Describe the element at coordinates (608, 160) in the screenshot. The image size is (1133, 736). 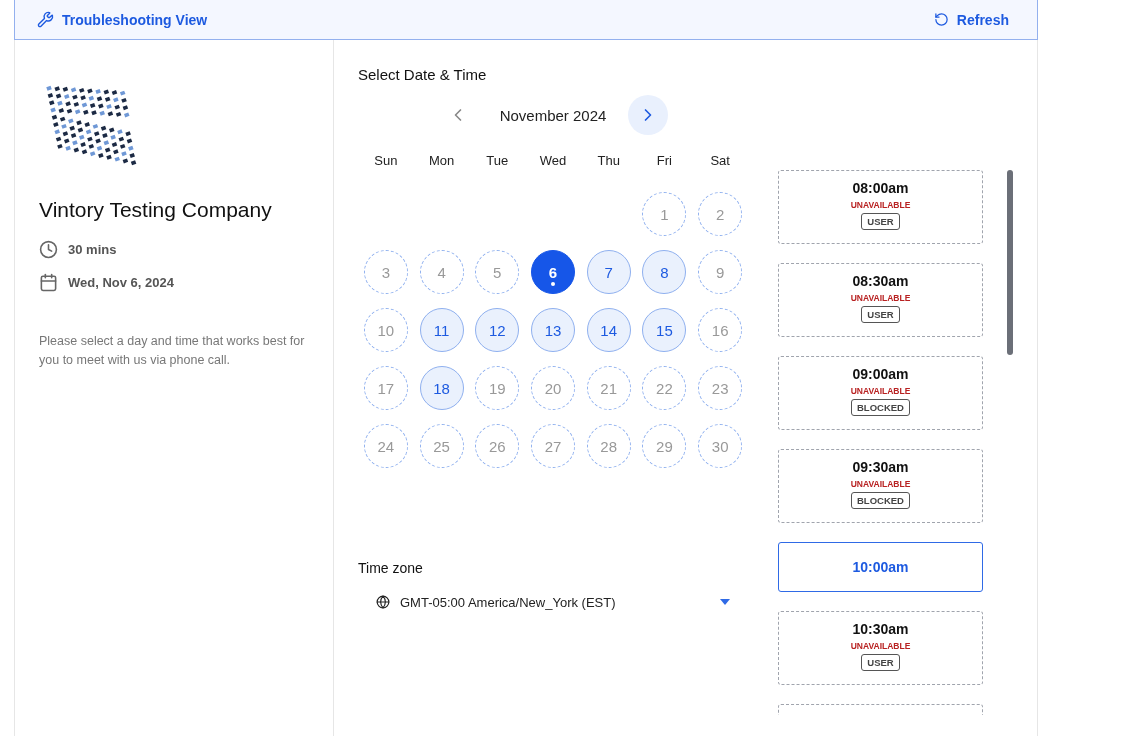
I see `weekday-label: Thu` at that location.